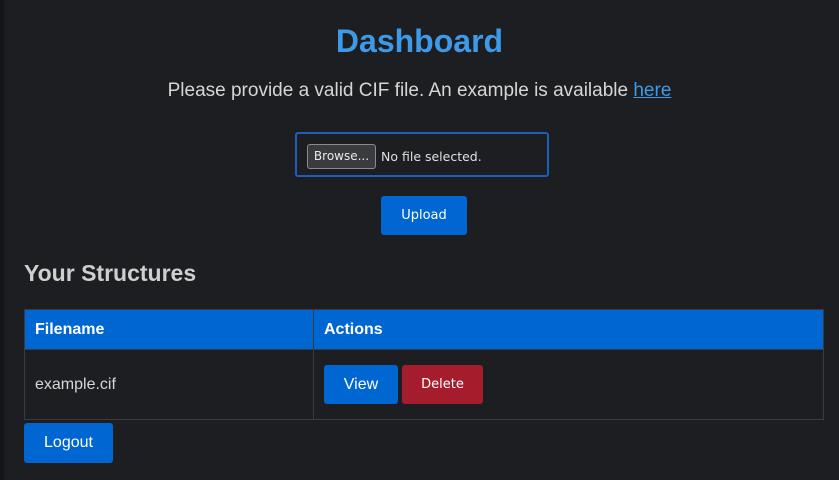 This screenshot has height=480, width=839. Describe the element at coordinates (169, 329) in the screenshot. I see `column-header-filename: Filename` at that location.